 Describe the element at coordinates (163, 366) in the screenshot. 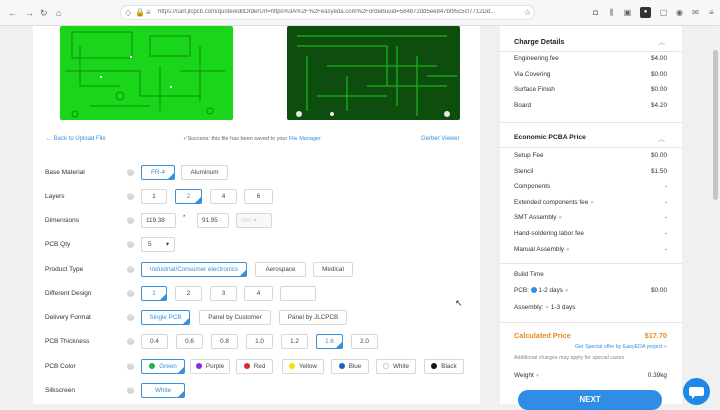

I see `color-green: Green` at that location.